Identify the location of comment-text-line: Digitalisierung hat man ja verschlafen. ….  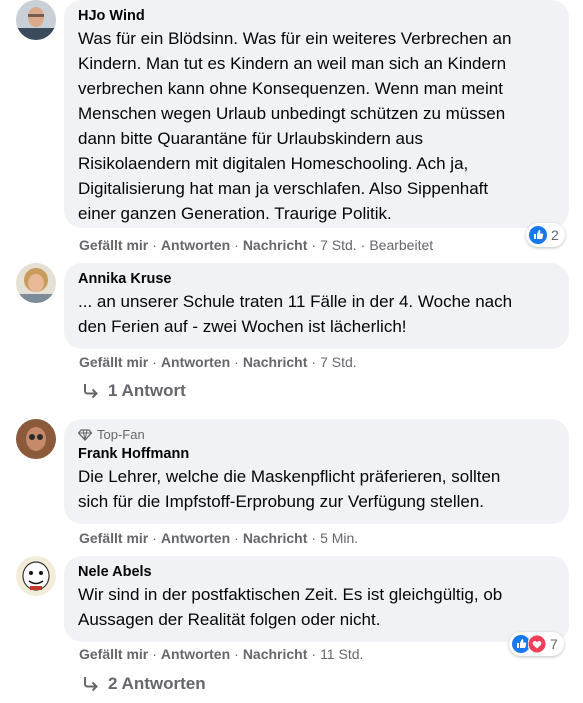
(283, 188).